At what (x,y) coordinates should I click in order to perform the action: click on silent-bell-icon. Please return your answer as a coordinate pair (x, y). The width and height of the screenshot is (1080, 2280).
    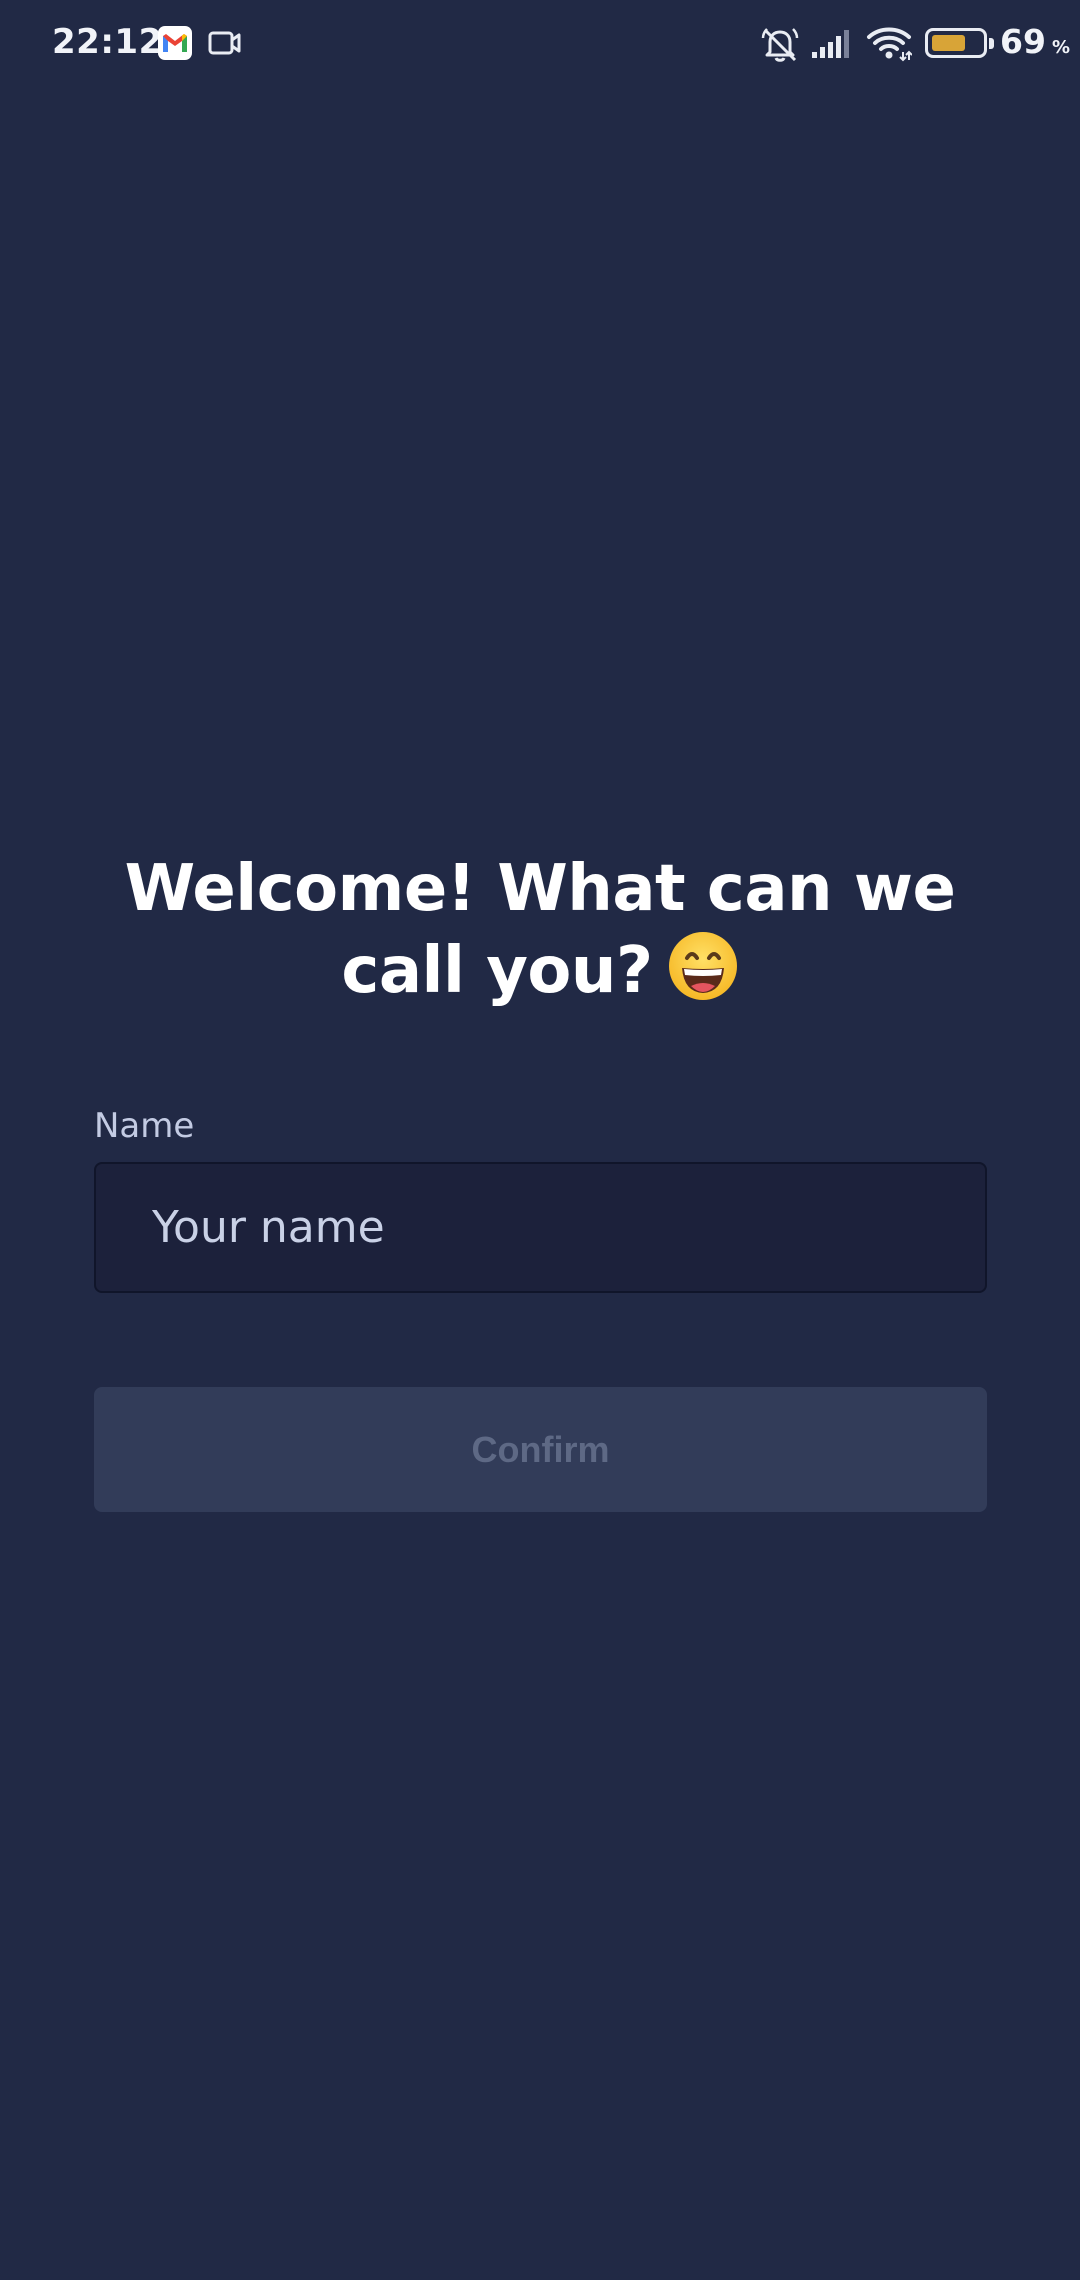
    Looking at the image, I should click on (780, 46).